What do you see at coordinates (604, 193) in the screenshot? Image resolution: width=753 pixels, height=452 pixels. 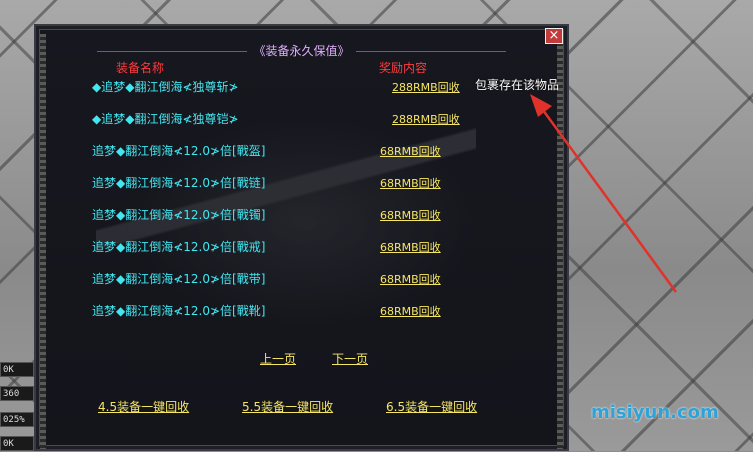 I see `annotation-arrow-icon` at bounding box center [604, 193].